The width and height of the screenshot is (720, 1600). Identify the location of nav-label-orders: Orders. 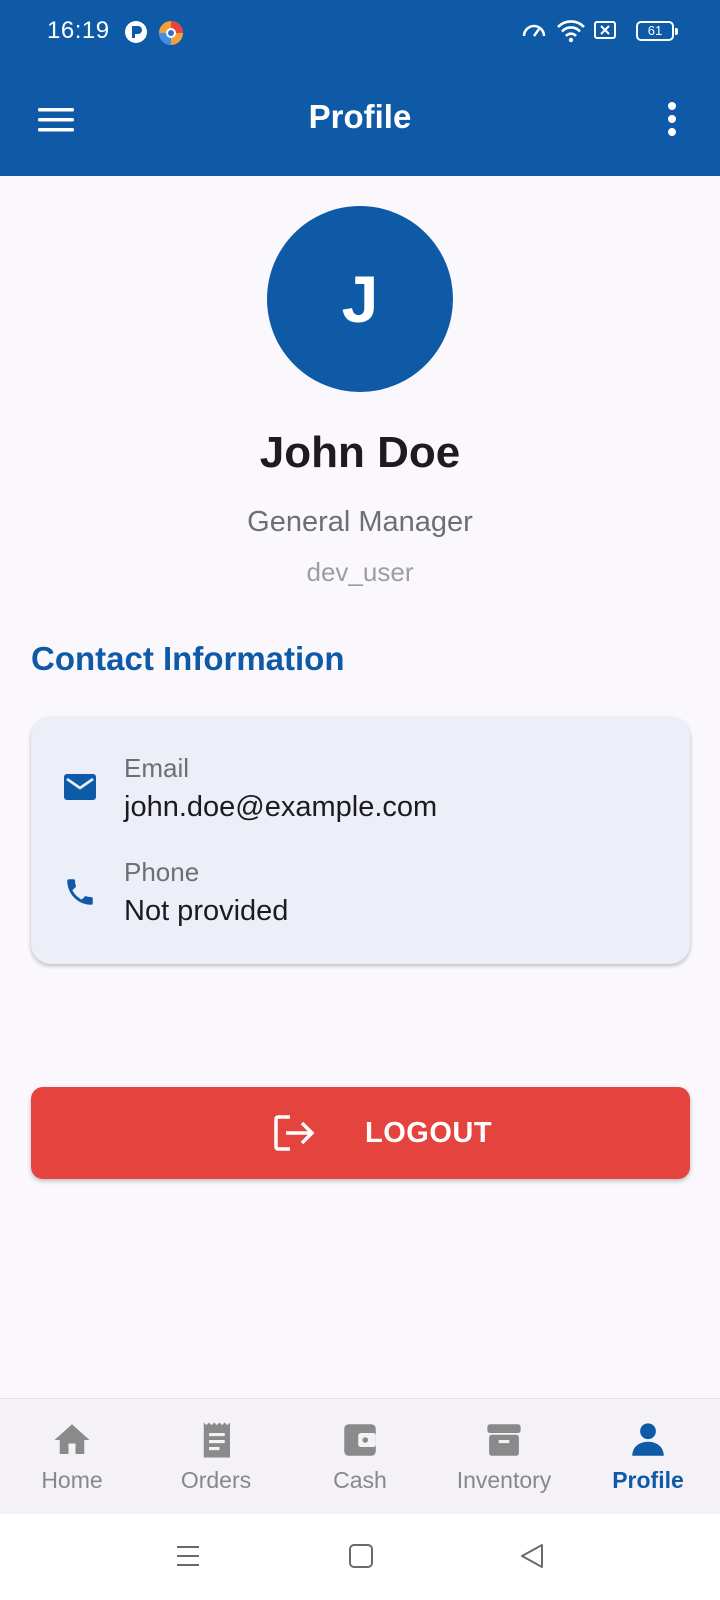
(216, 1480).